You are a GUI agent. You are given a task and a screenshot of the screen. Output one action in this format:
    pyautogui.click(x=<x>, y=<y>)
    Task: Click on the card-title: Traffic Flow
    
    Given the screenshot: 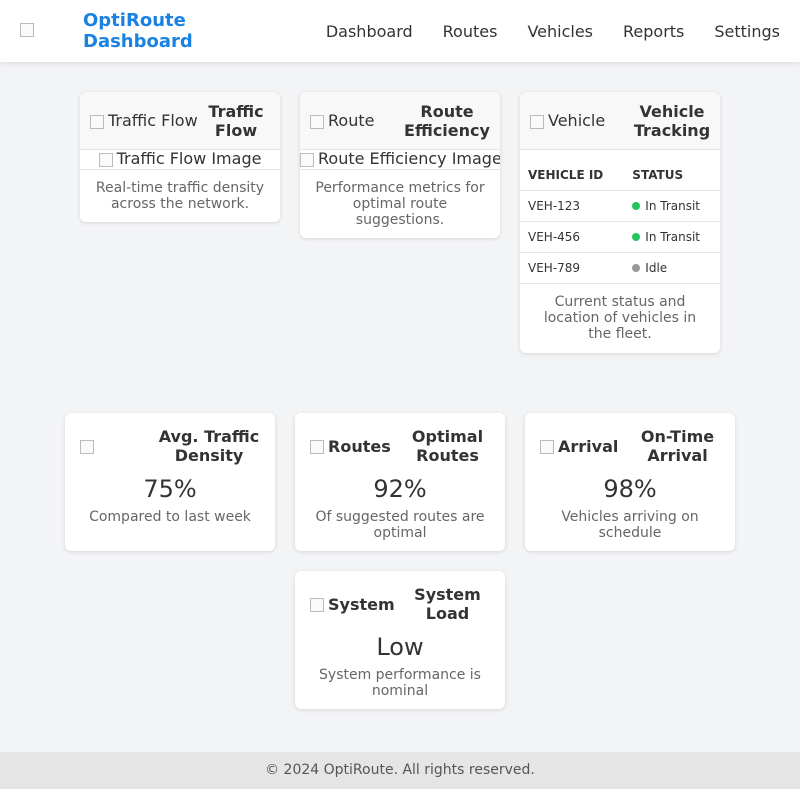 What is the action you would take?
    pyautogui.click(x=236, y=120)
    